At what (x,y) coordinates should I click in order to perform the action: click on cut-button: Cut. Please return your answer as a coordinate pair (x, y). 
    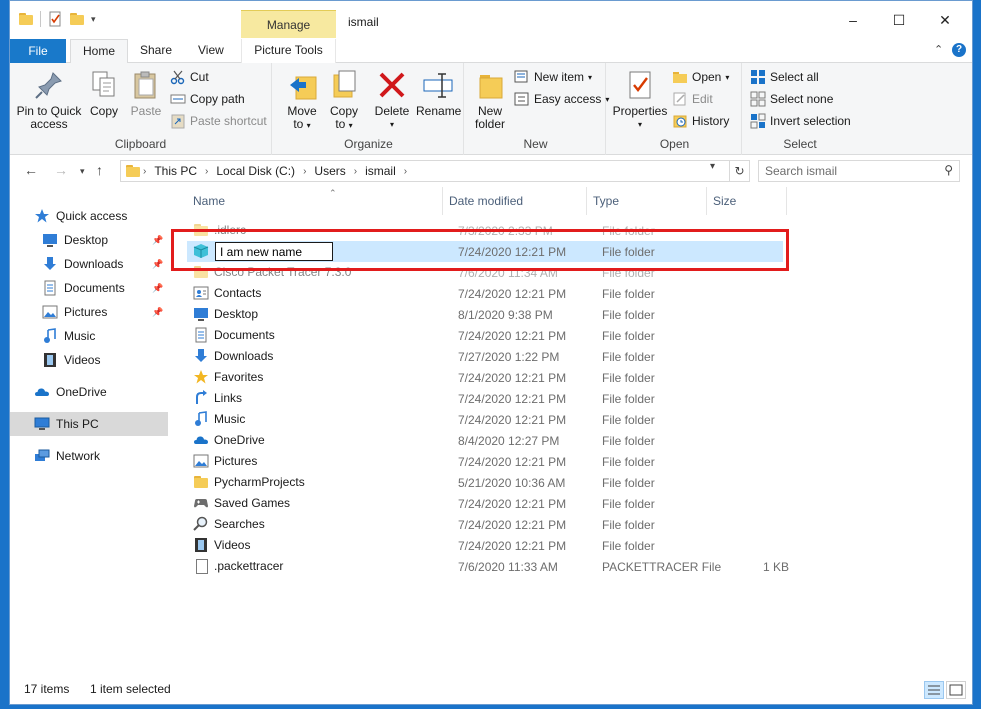
    Looking at the image, I should click on (189, 77).